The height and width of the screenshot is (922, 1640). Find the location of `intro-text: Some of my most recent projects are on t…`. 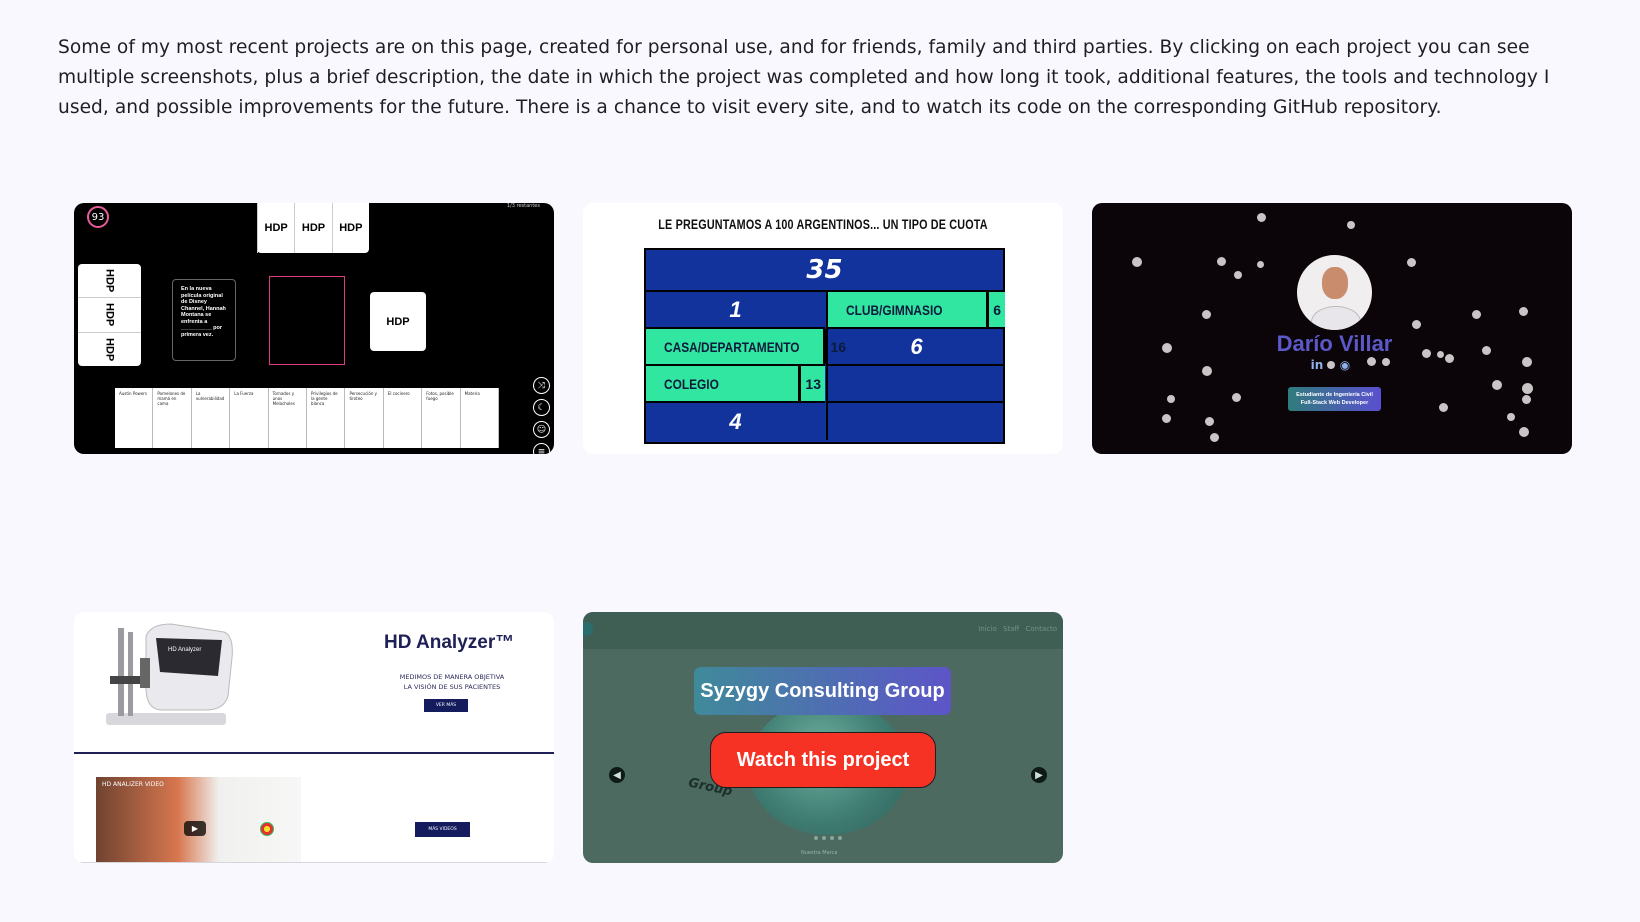

intro-text: Some of my most recent projects are on t… is located at coordinates (804, 77).